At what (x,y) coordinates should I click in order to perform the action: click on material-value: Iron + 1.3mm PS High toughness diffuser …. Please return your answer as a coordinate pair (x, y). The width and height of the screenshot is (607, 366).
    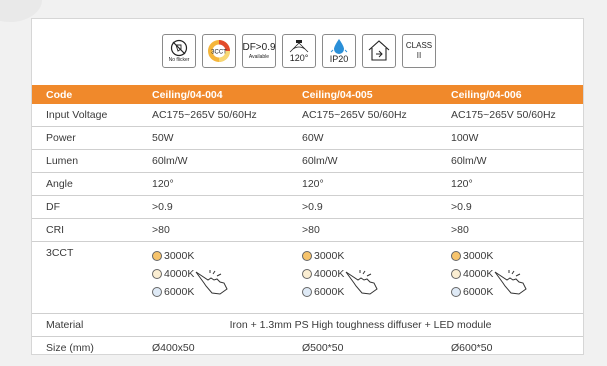
    Looking at the image, I should click on (360, 325).